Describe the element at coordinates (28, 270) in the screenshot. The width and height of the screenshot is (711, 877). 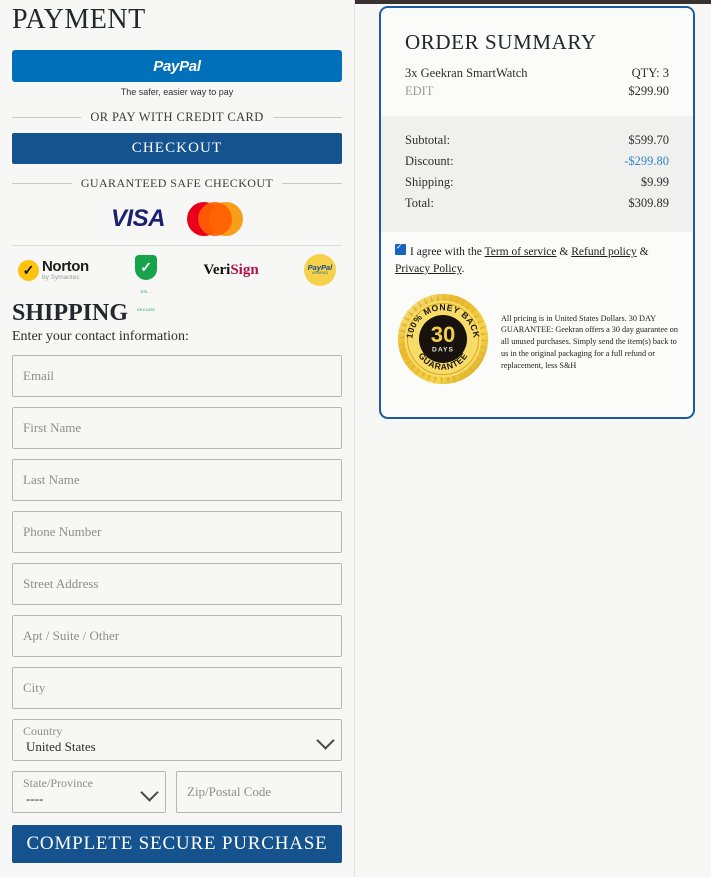
I see `norton-check-icon` at that location.